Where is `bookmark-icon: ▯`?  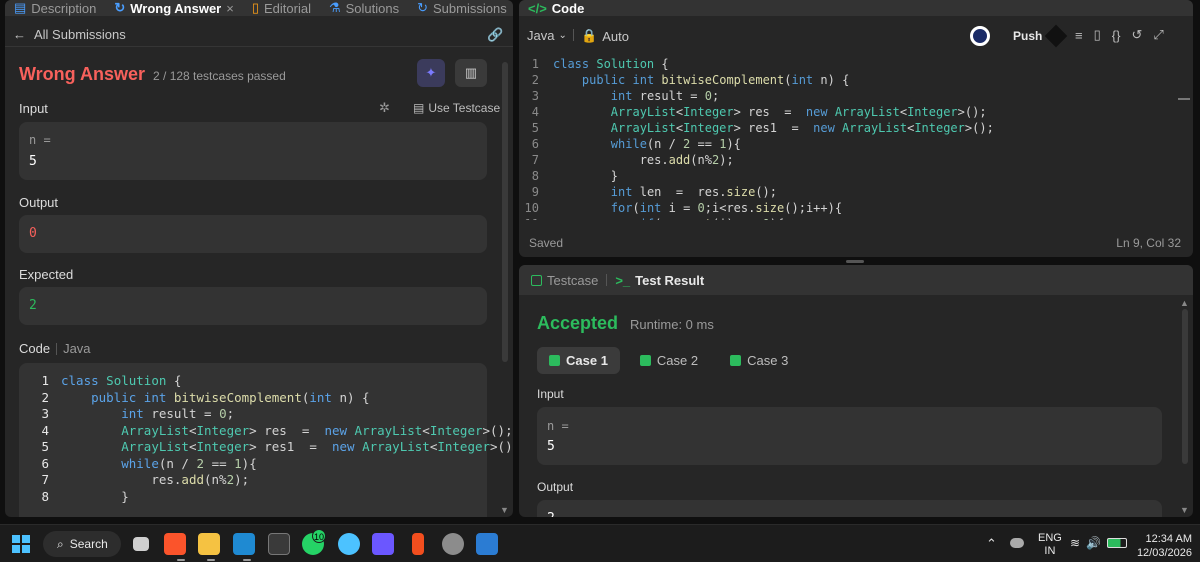
bookmark-icon: ▯ is located at coordinates (1097, 35).